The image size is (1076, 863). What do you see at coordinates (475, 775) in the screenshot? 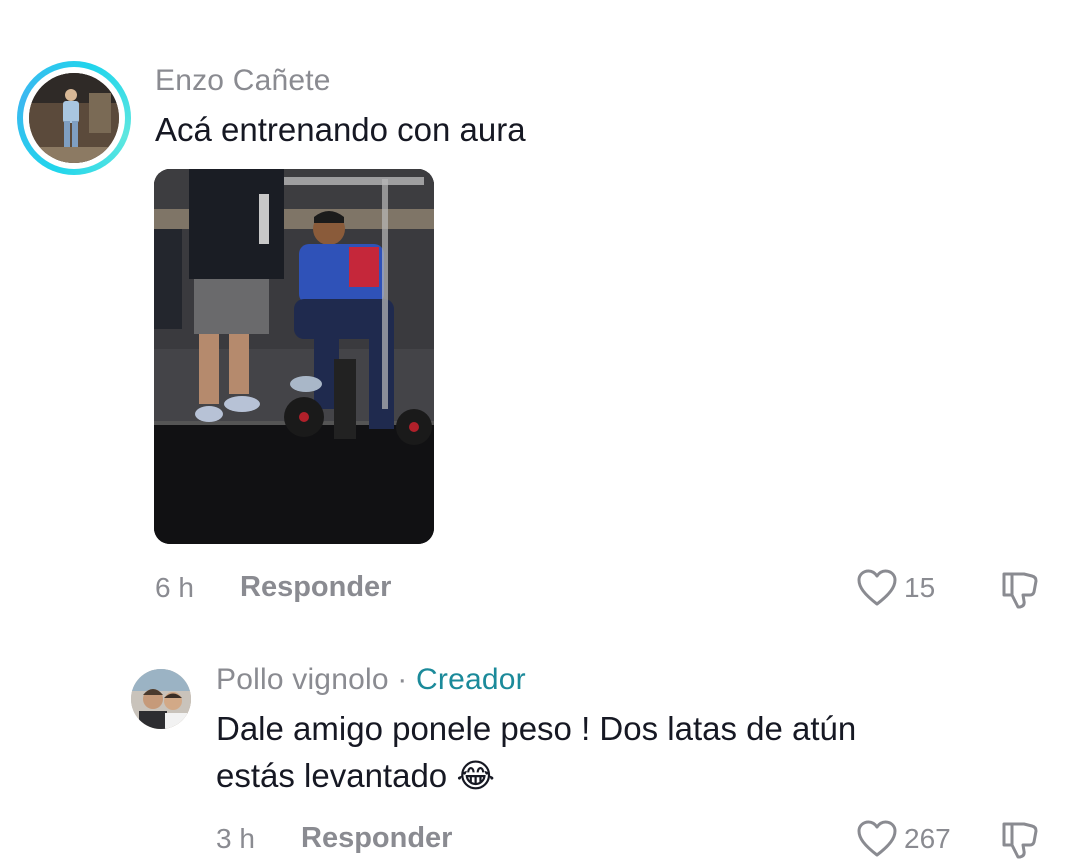
I see `tears-of-joy-emoji-icon: 😂` at bounding box center [475, 775].